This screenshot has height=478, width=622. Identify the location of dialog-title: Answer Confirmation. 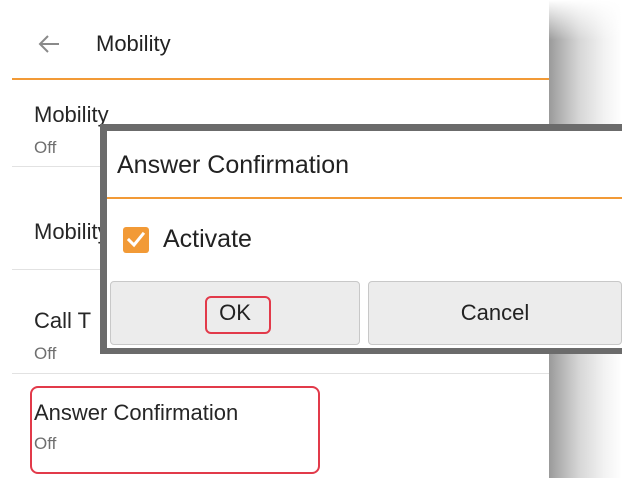
(233, 165).